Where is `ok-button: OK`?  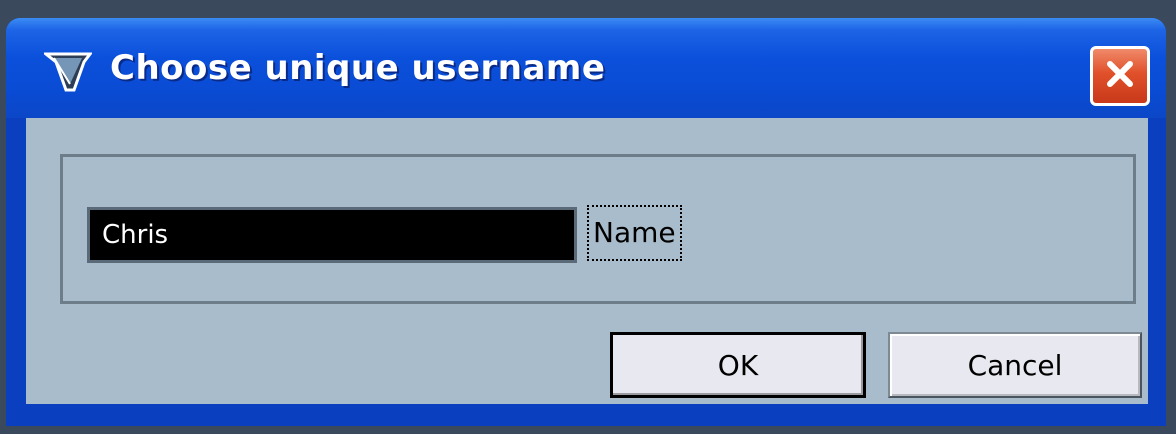 ok-button: OK is located at coordinates (738, 365).